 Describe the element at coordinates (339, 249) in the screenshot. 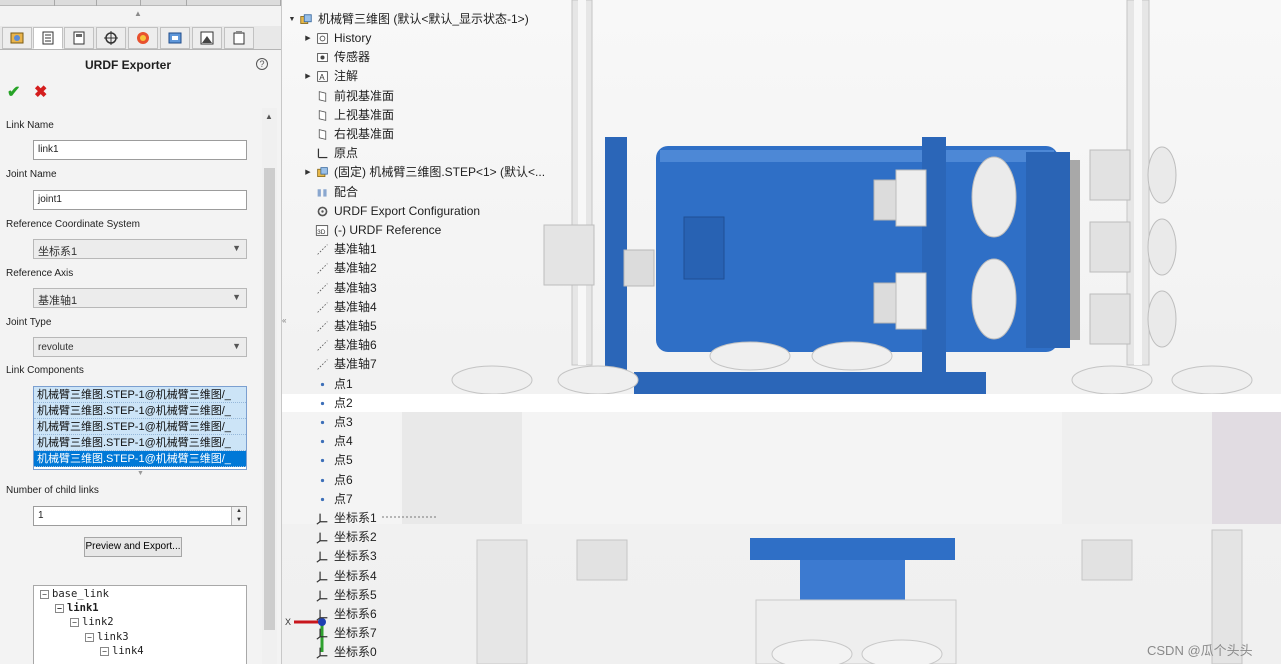

I see `tree-item: 基准轴1` at that location.